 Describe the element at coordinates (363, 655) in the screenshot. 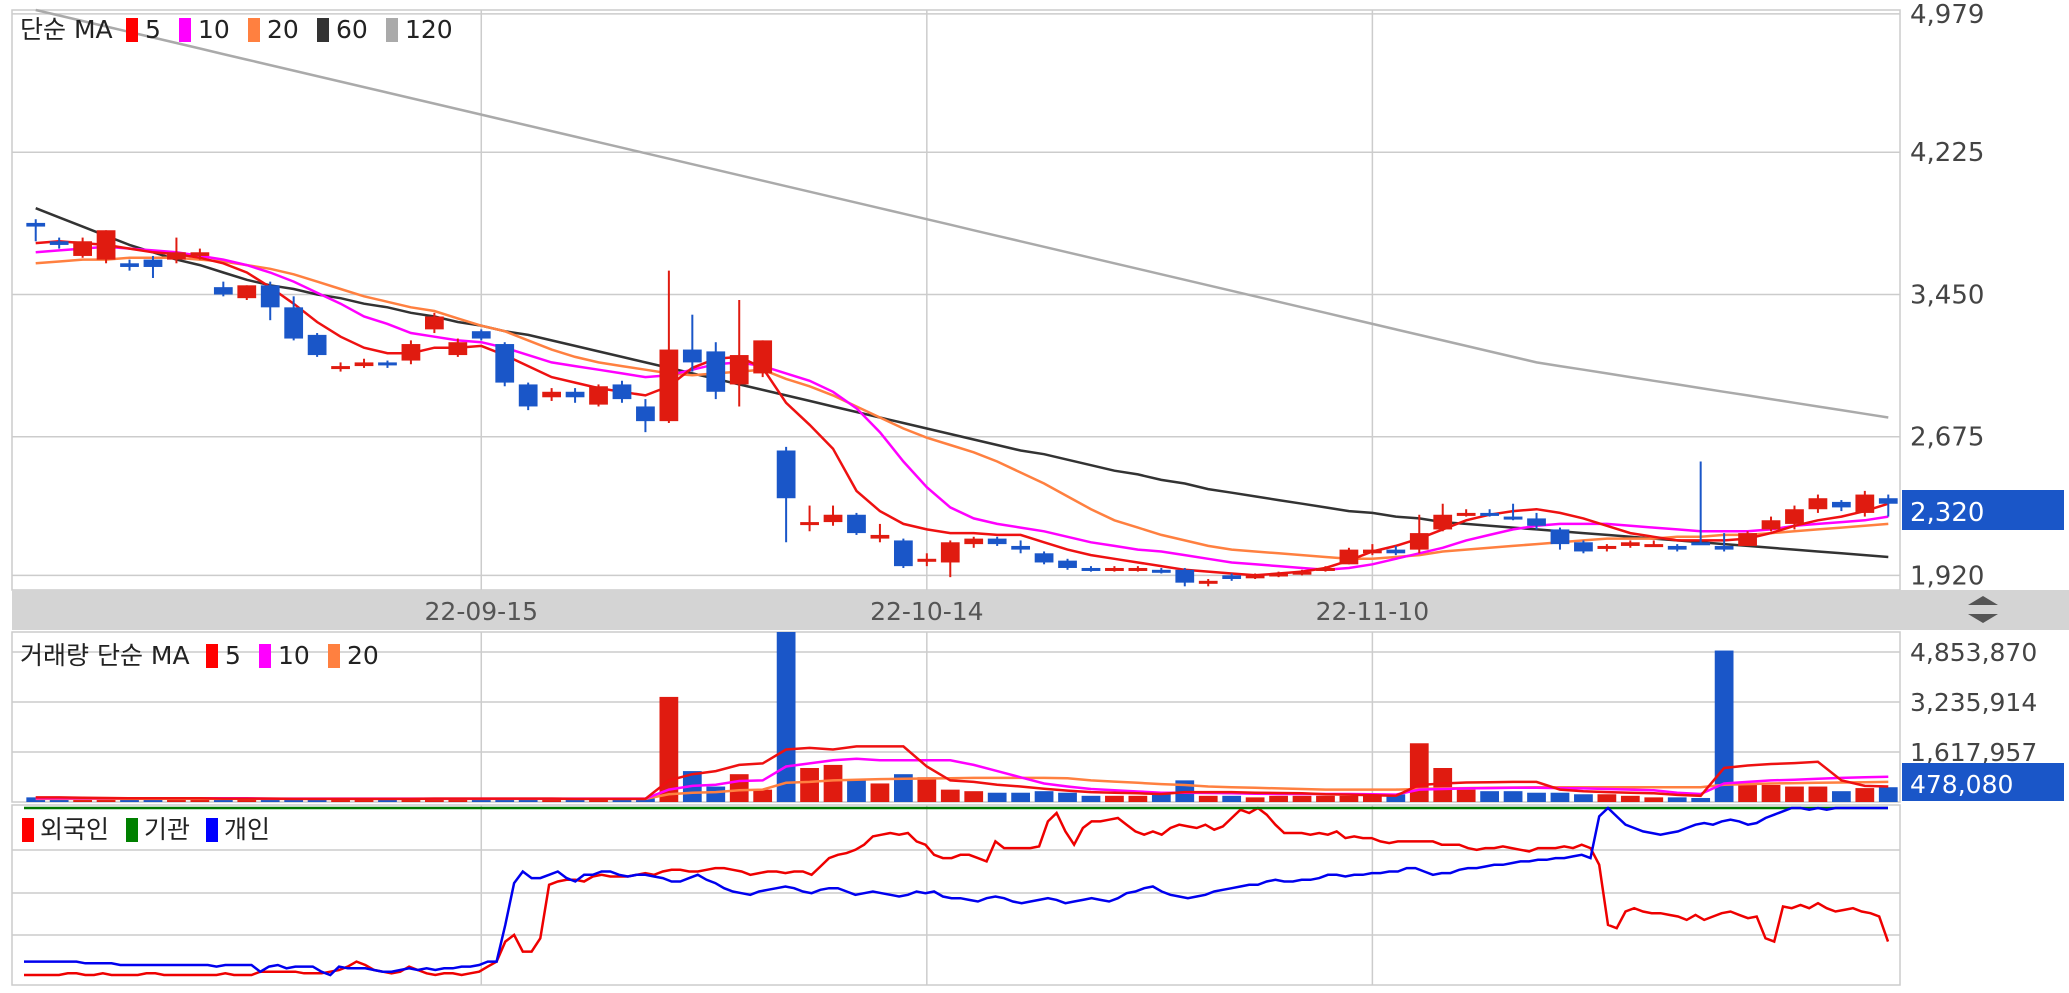

I see `volume-legend-label: 20` at that location.